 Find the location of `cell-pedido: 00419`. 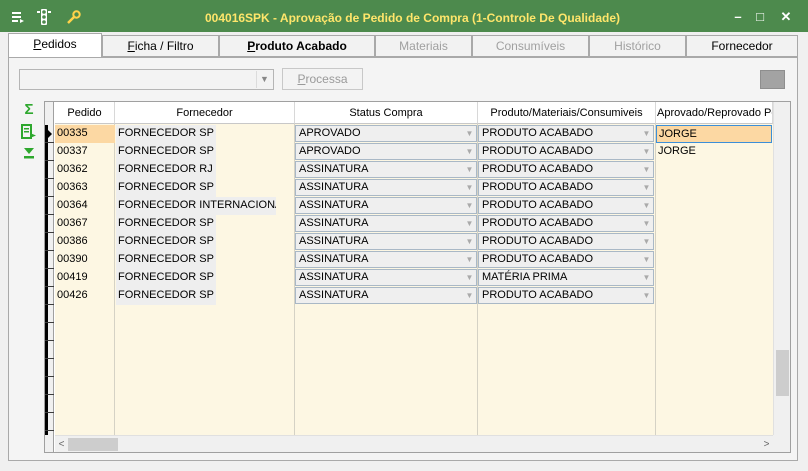

cell-pedido: 00419 is located at coordinates (85, 278).